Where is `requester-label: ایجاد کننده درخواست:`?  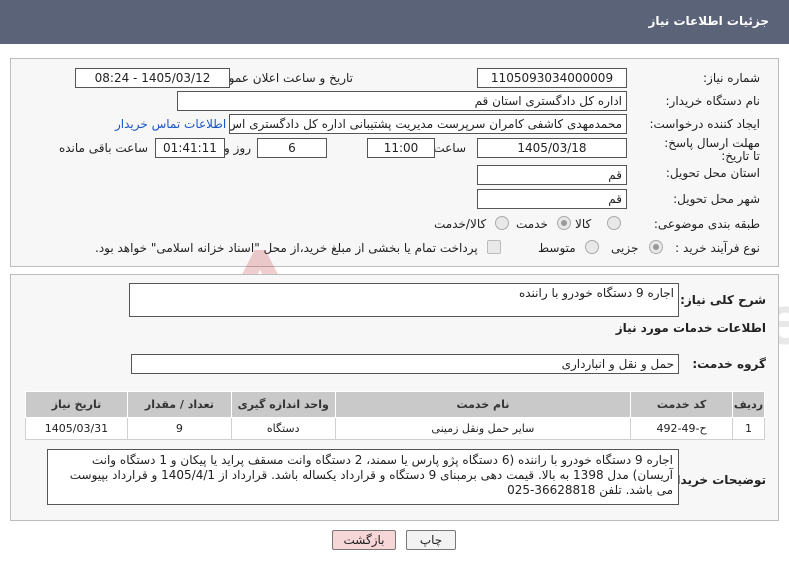
requester-label: ایجاد کننده درخواست: is located at coordinates (704, 124).